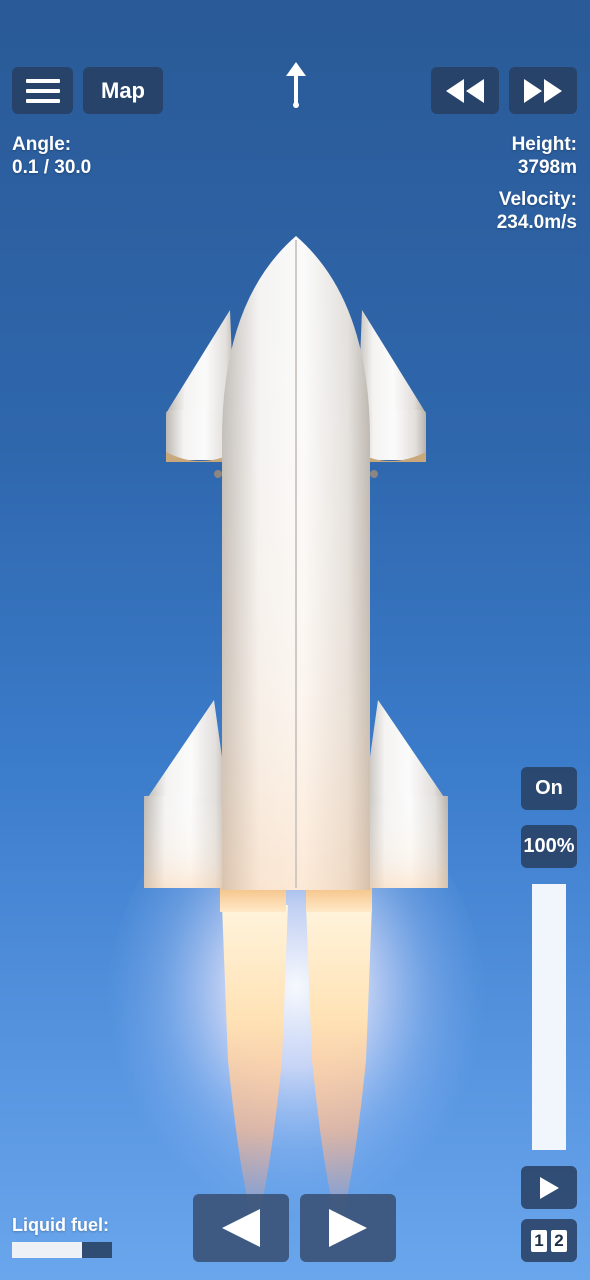 This screenshot has width=590, height=1280. Describe the element at coordinates (51, 156) in the screenshot. I see `angle-readout: Angle: 0.1 / 30.0` at that location.